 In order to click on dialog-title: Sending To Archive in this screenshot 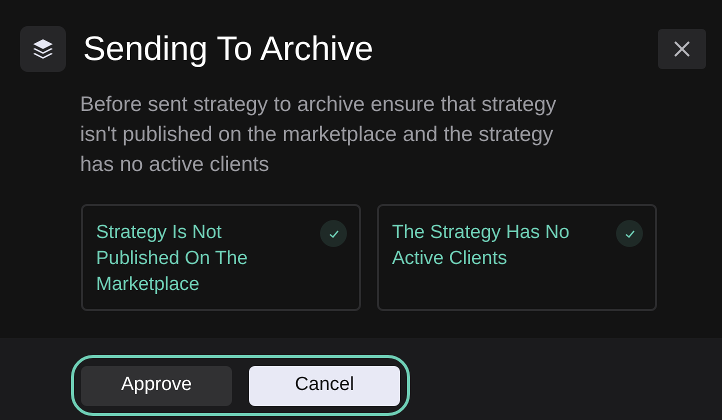, I will do `click(228, 49)`.